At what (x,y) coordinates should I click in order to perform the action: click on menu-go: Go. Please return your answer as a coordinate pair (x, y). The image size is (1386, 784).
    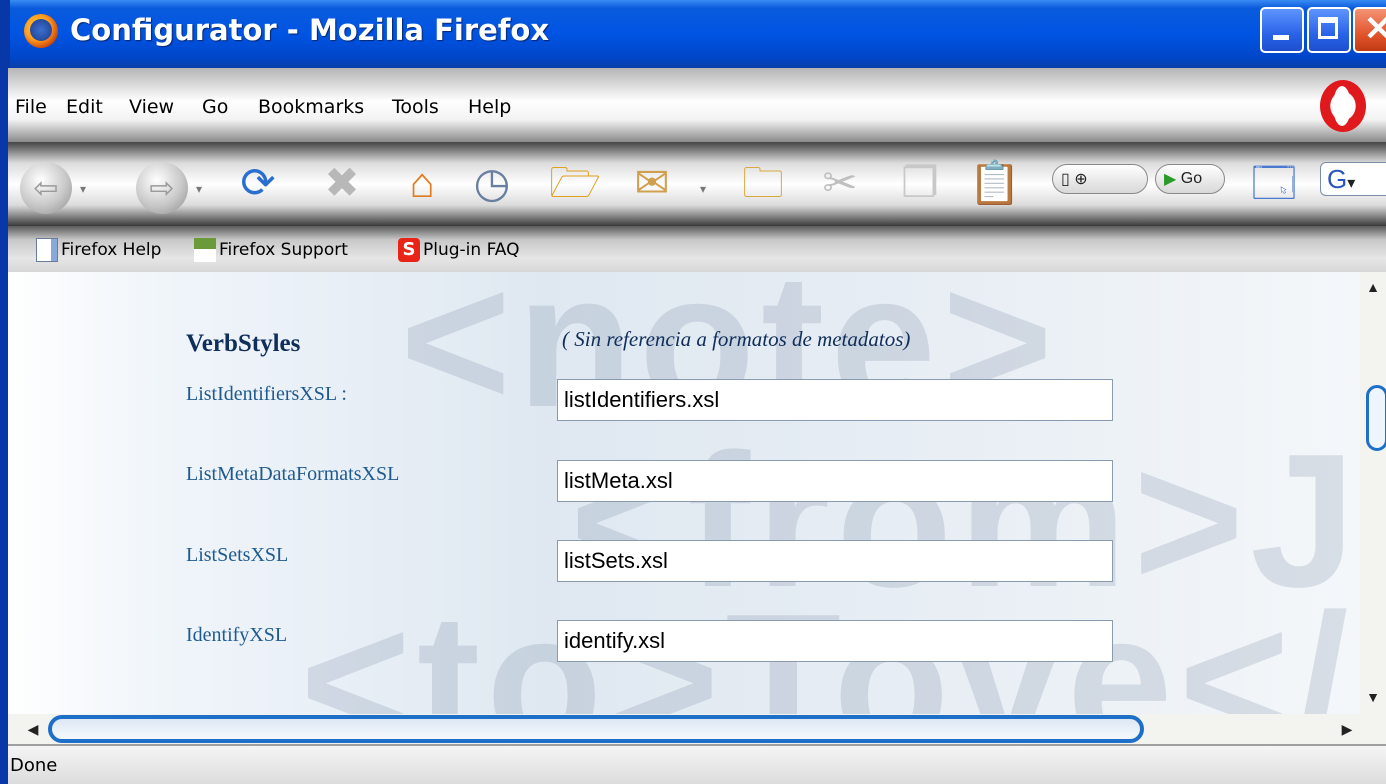
    Looking at the image, I should click on (215, 107).